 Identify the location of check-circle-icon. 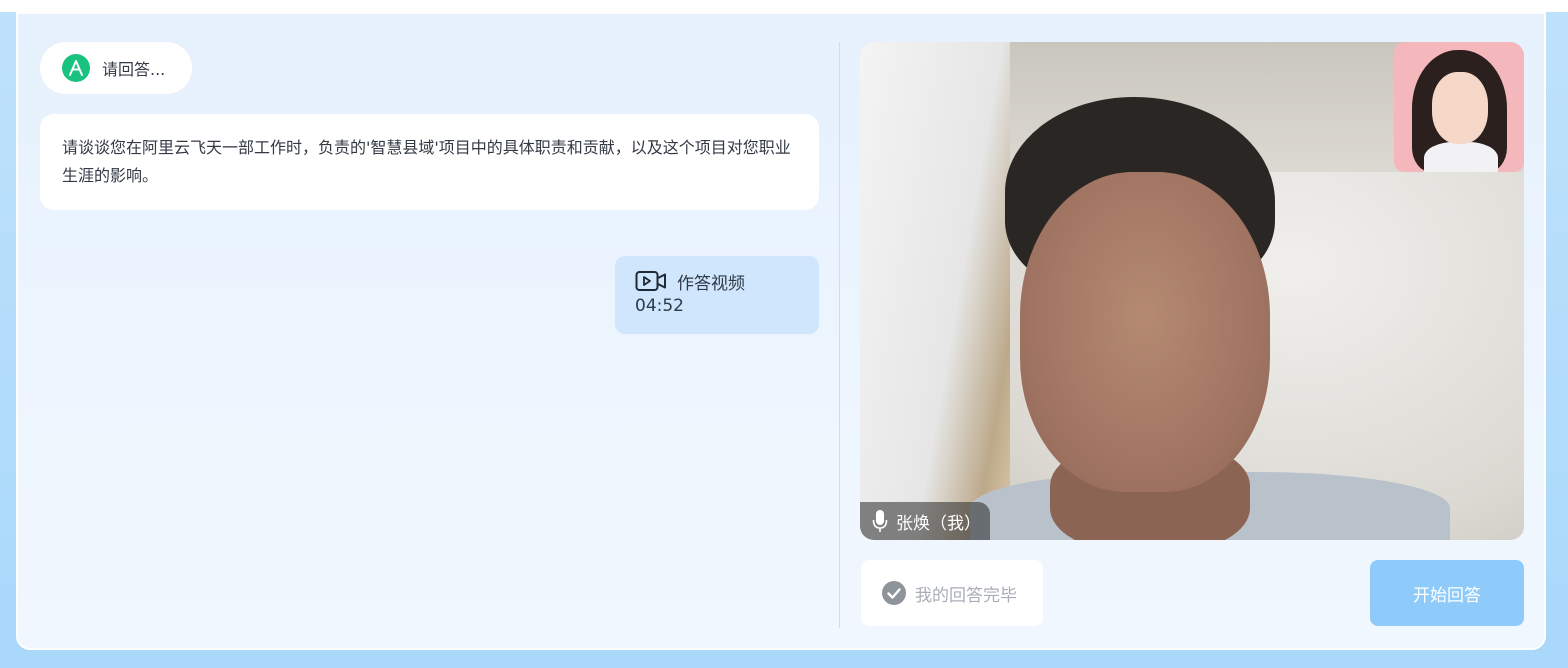
(894, 593).